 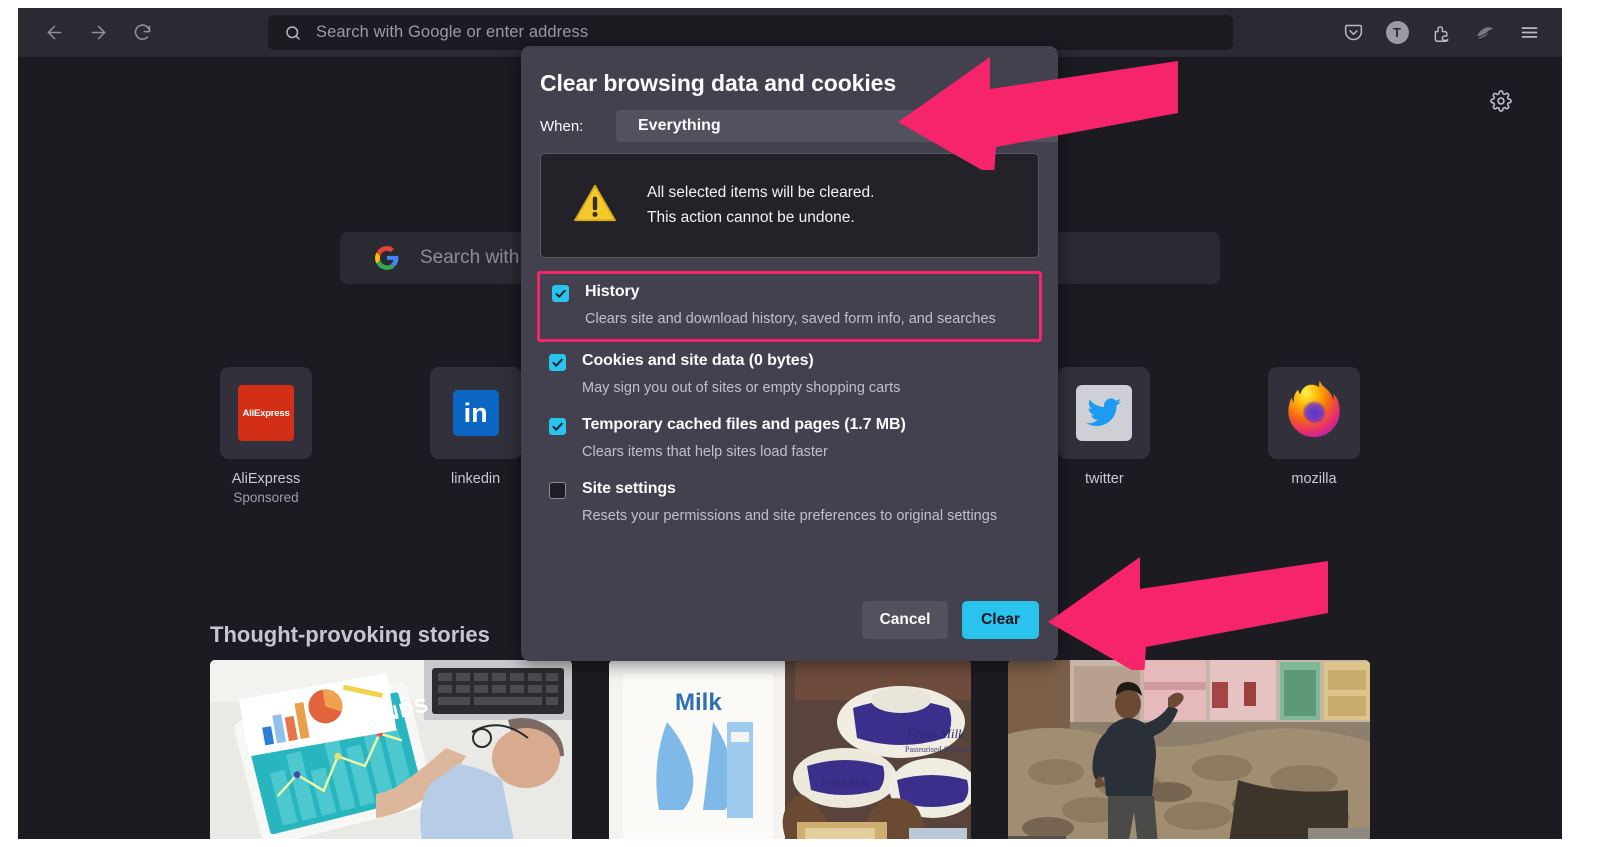 What do you see at coordinates (938, 749) in the screenshot?
I see `svg-text: Pasteurised & Homogenised` at bounding box center [938, 749].